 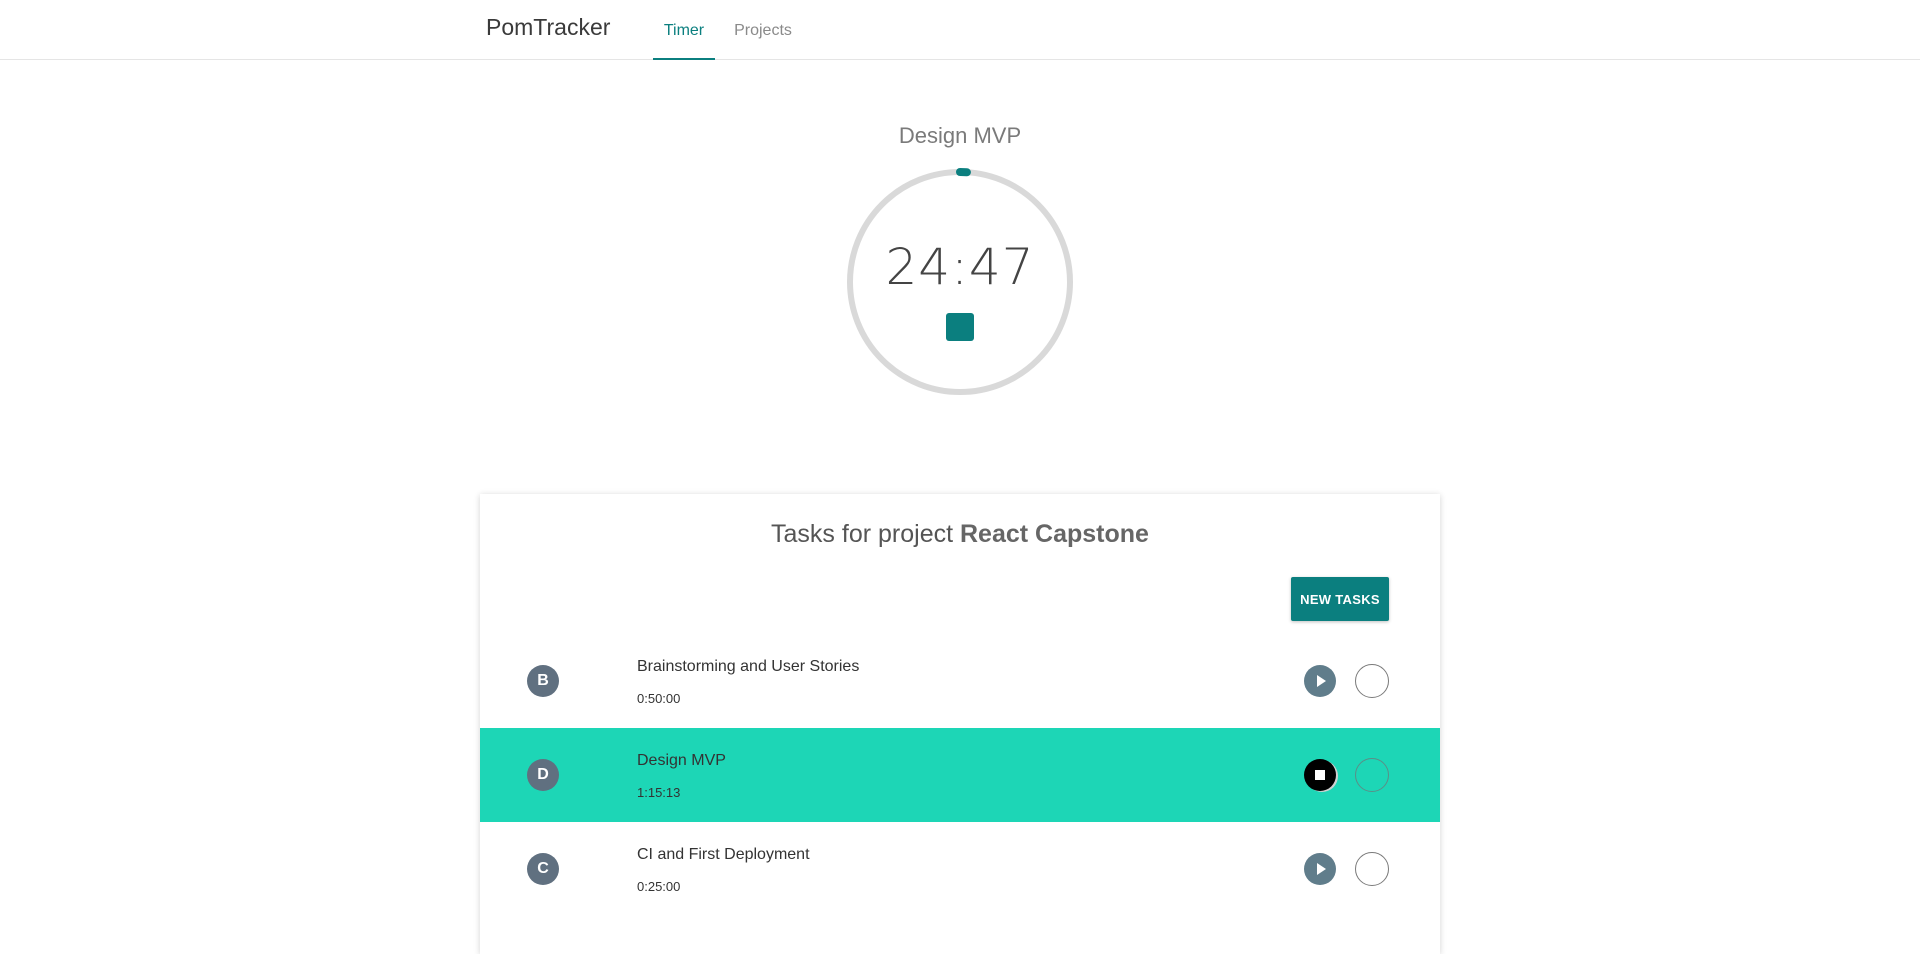 What do you see at coordinates (960, 327) in the screenshot?
I see `timer-stop-button` at bounding box center [960, 327].